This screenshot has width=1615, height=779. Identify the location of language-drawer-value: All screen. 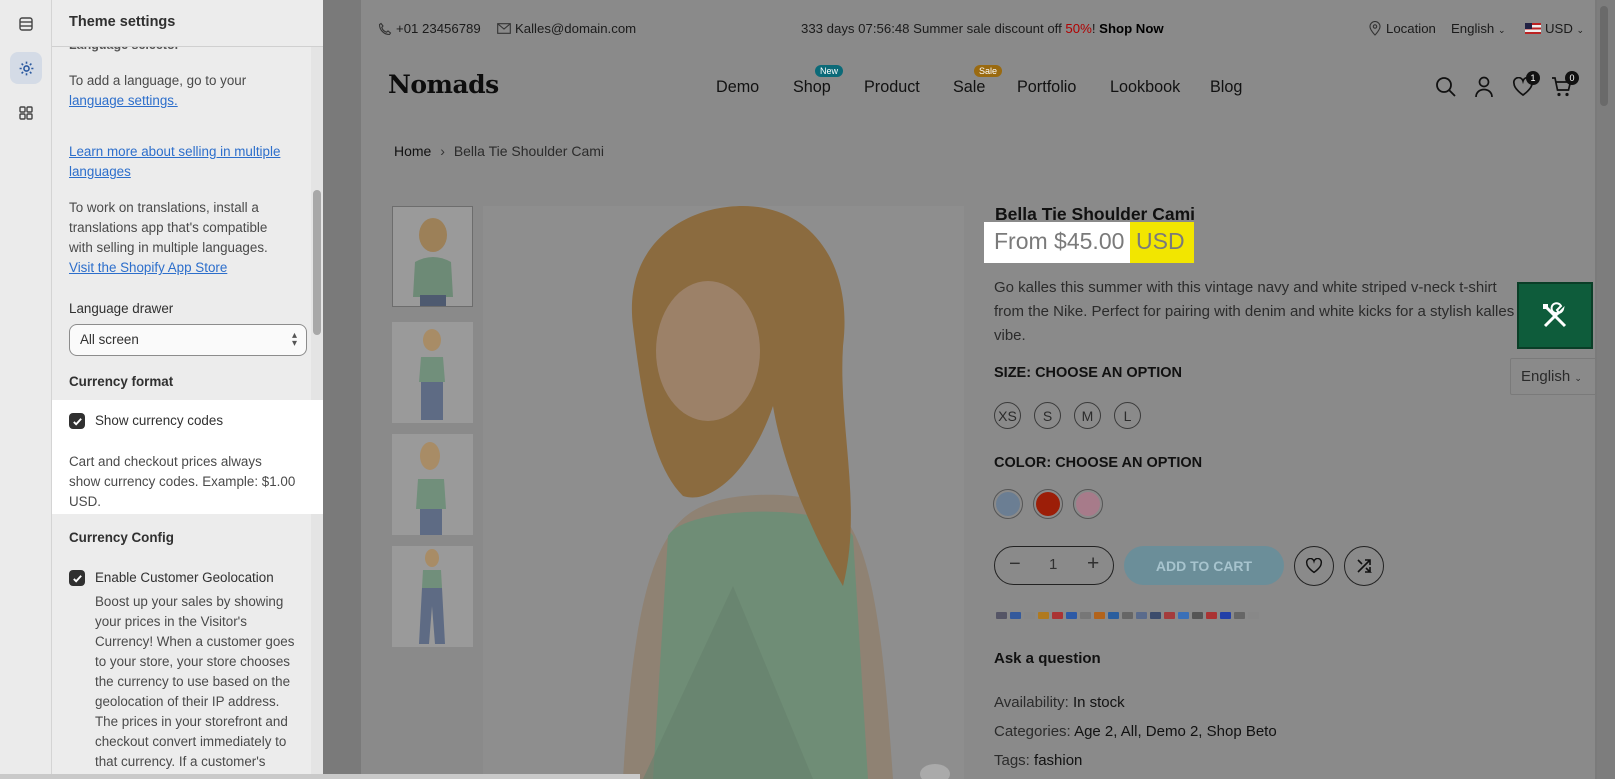
(109, 339).